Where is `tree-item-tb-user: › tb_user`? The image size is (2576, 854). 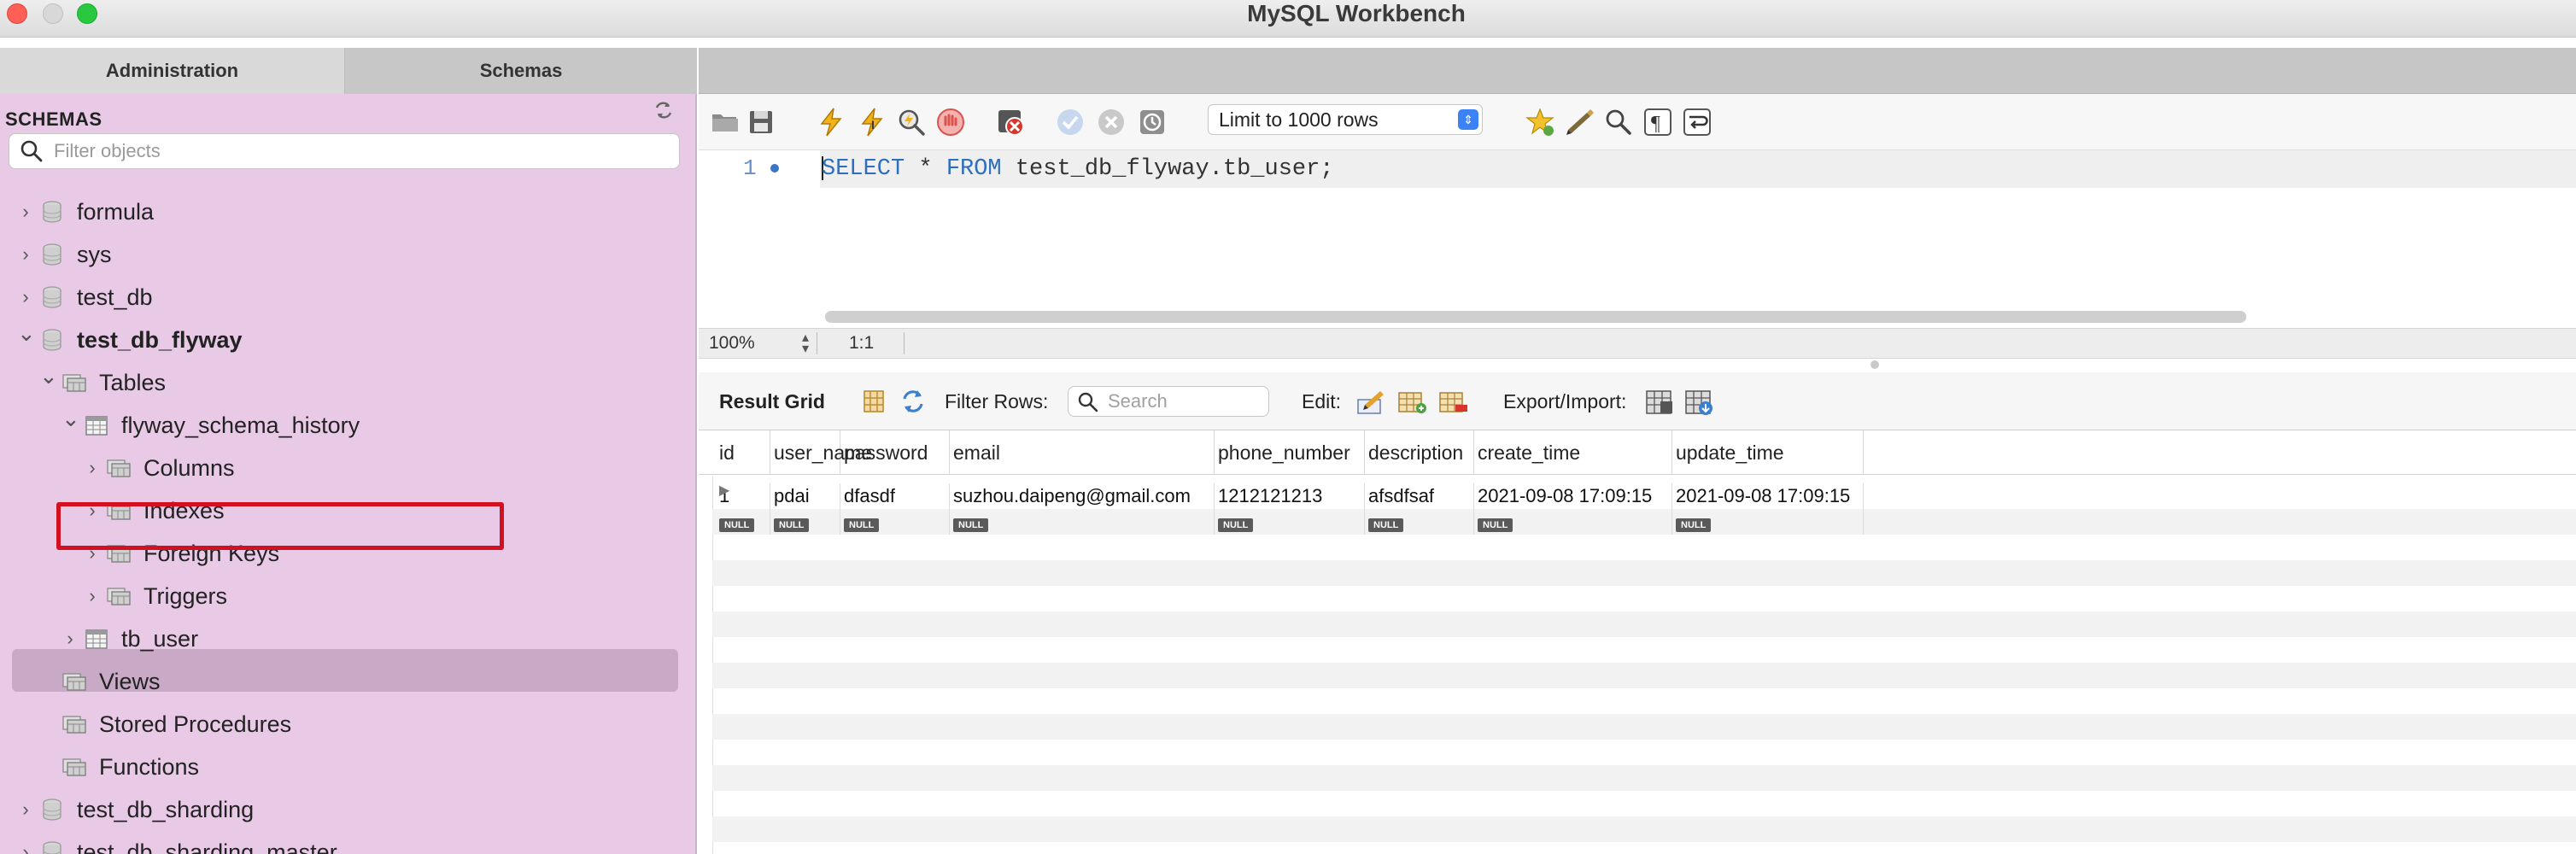 tree-item-tb-user: › tb_user is located at coordinates (348, 638).